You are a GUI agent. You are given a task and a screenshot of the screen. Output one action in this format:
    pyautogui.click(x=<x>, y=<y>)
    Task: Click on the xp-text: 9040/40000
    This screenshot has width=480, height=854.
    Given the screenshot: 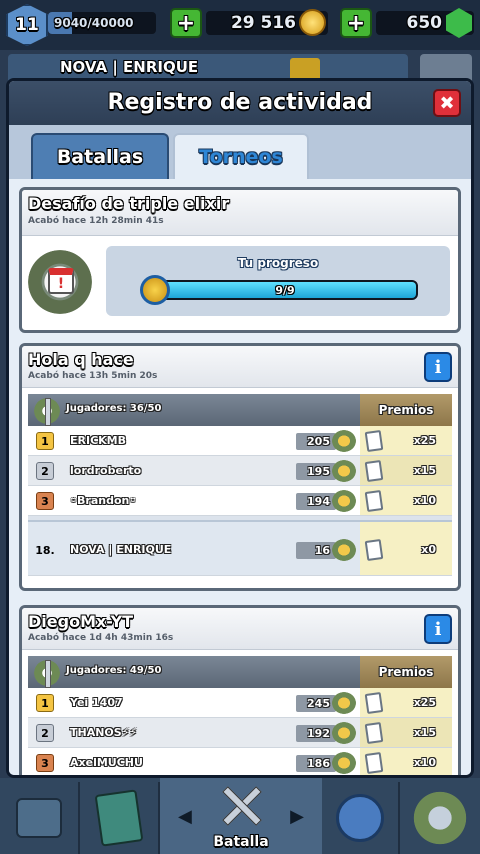 What is the action you would take?
    pyautogui.click(x=94, y=23)
    